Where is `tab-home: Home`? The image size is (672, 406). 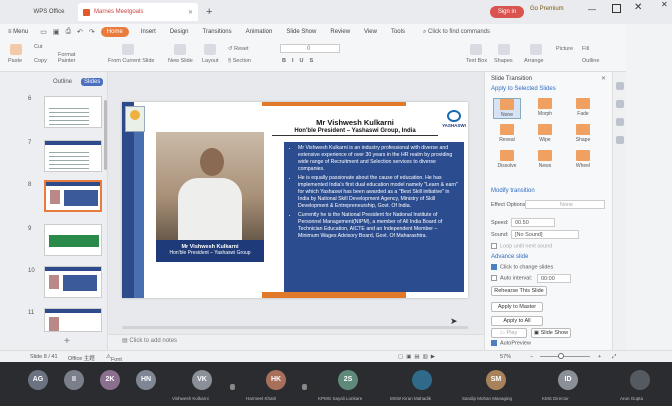 tab-home: Home is located at coordinates (114, 32).